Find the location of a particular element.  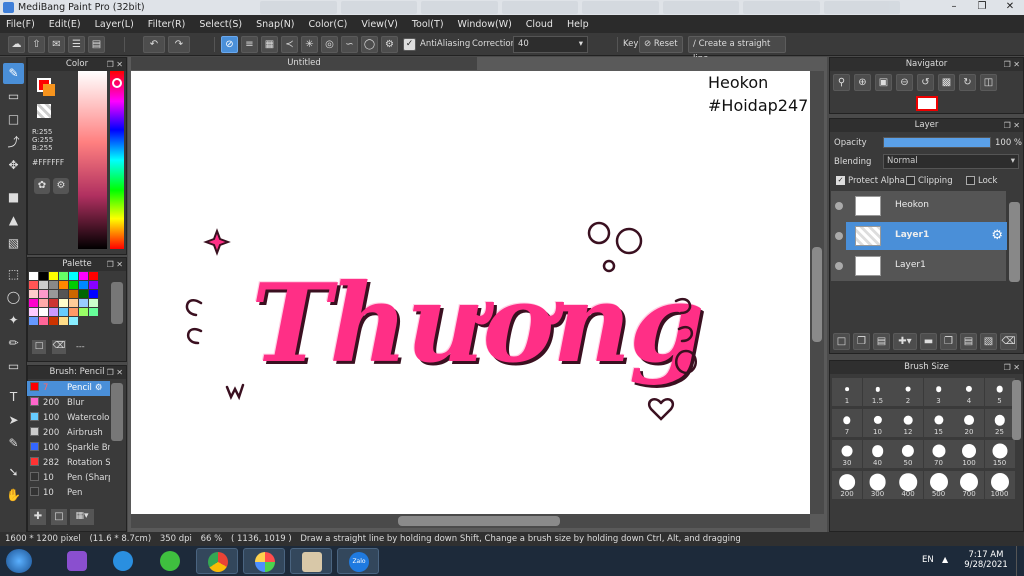

fill-rect-tool-icon: ■ is located at coordinates (13, 197).